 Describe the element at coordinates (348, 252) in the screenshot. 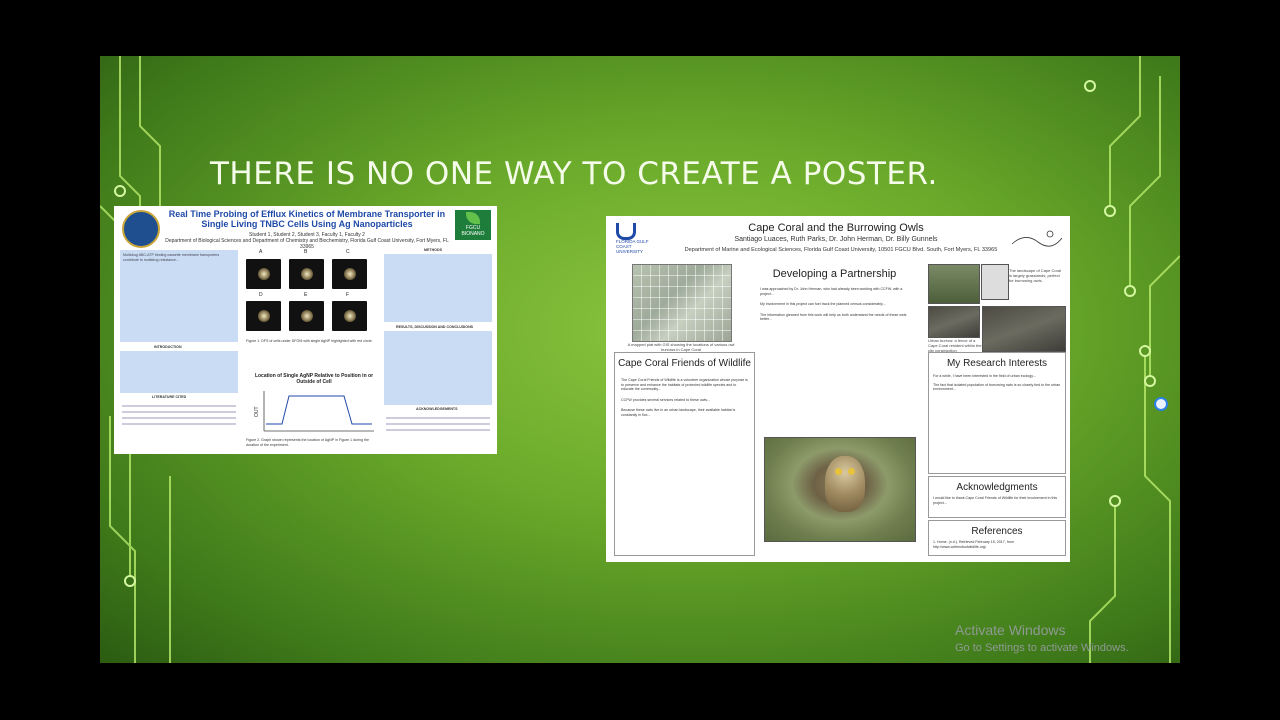

I see `panel-label: C` at that location.